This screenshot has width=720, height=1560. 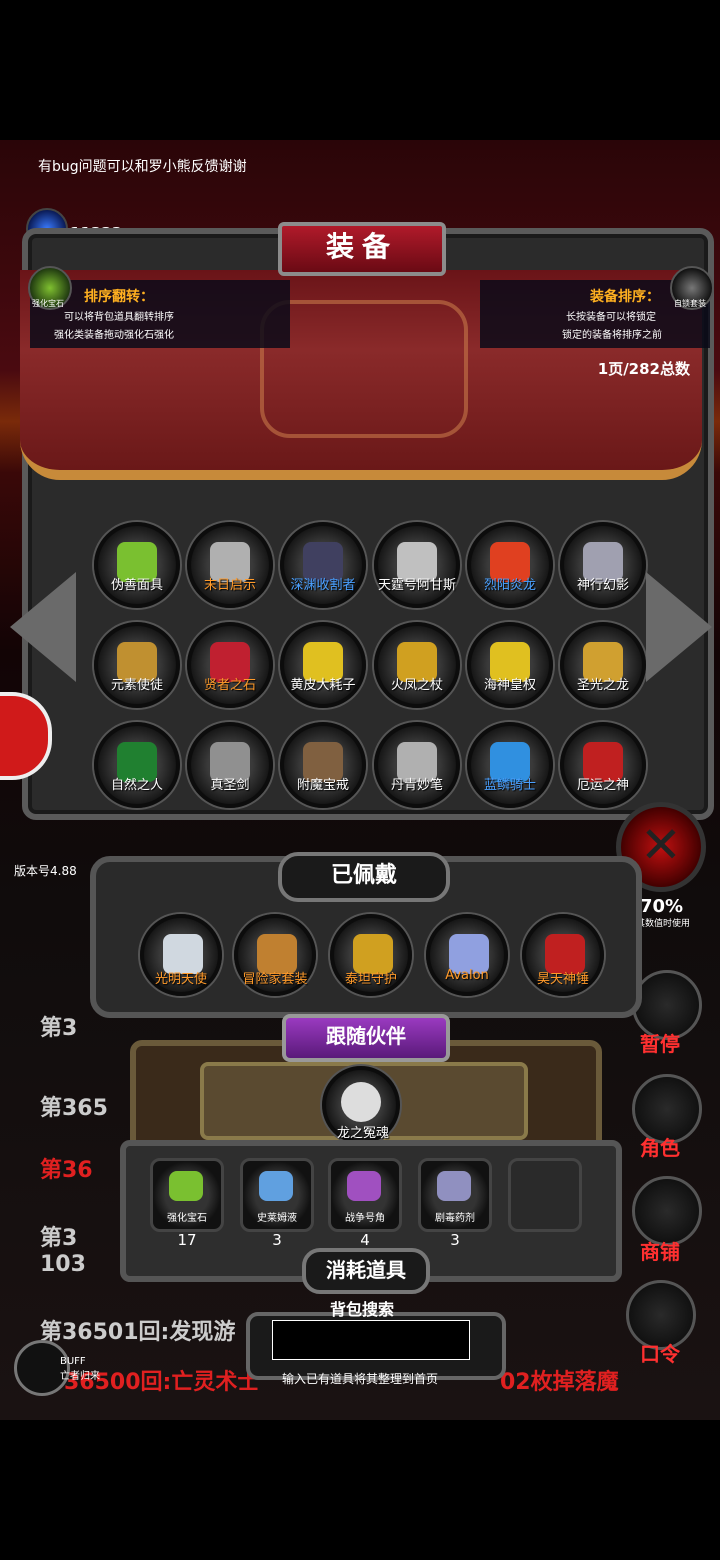 What do you see at coordinates (625, 297) in the screenshot?
I see `hint-title: 装备排序：` at bounding box center [625, 297].